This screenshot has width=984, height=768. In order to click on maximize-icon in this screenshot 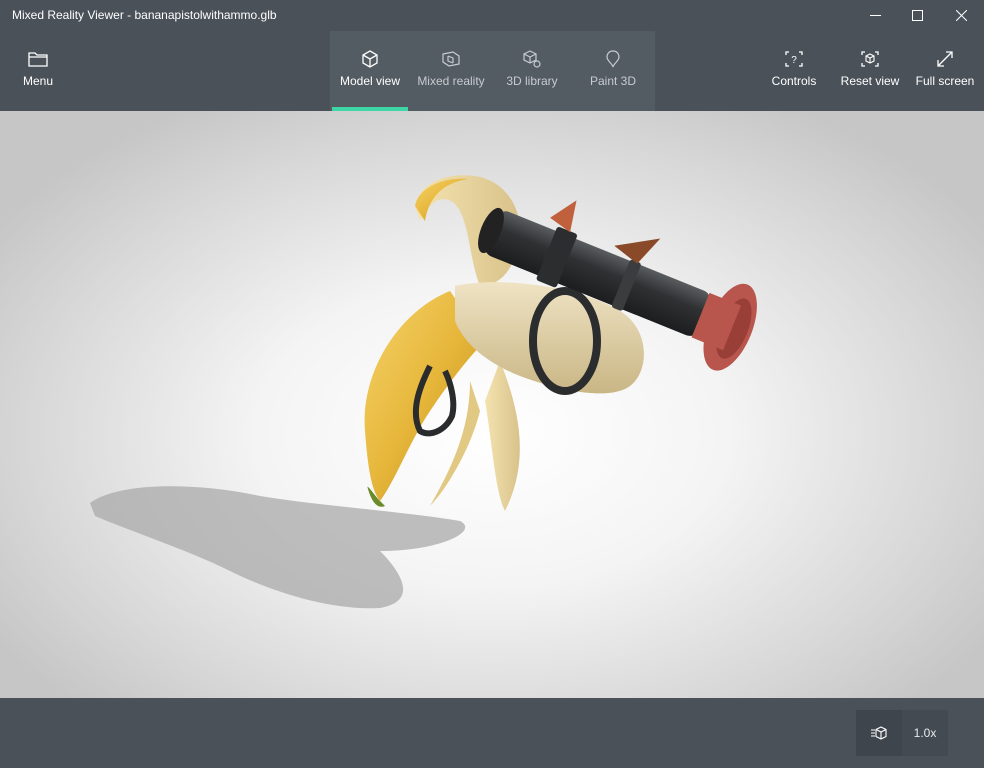, I will do `click(917, 15)`.